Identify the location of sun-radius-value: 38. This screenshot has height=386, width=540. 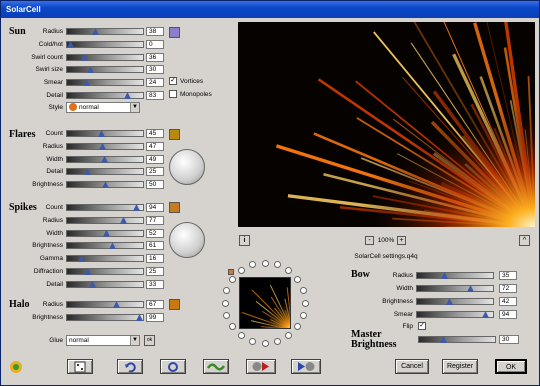
(155, 31).